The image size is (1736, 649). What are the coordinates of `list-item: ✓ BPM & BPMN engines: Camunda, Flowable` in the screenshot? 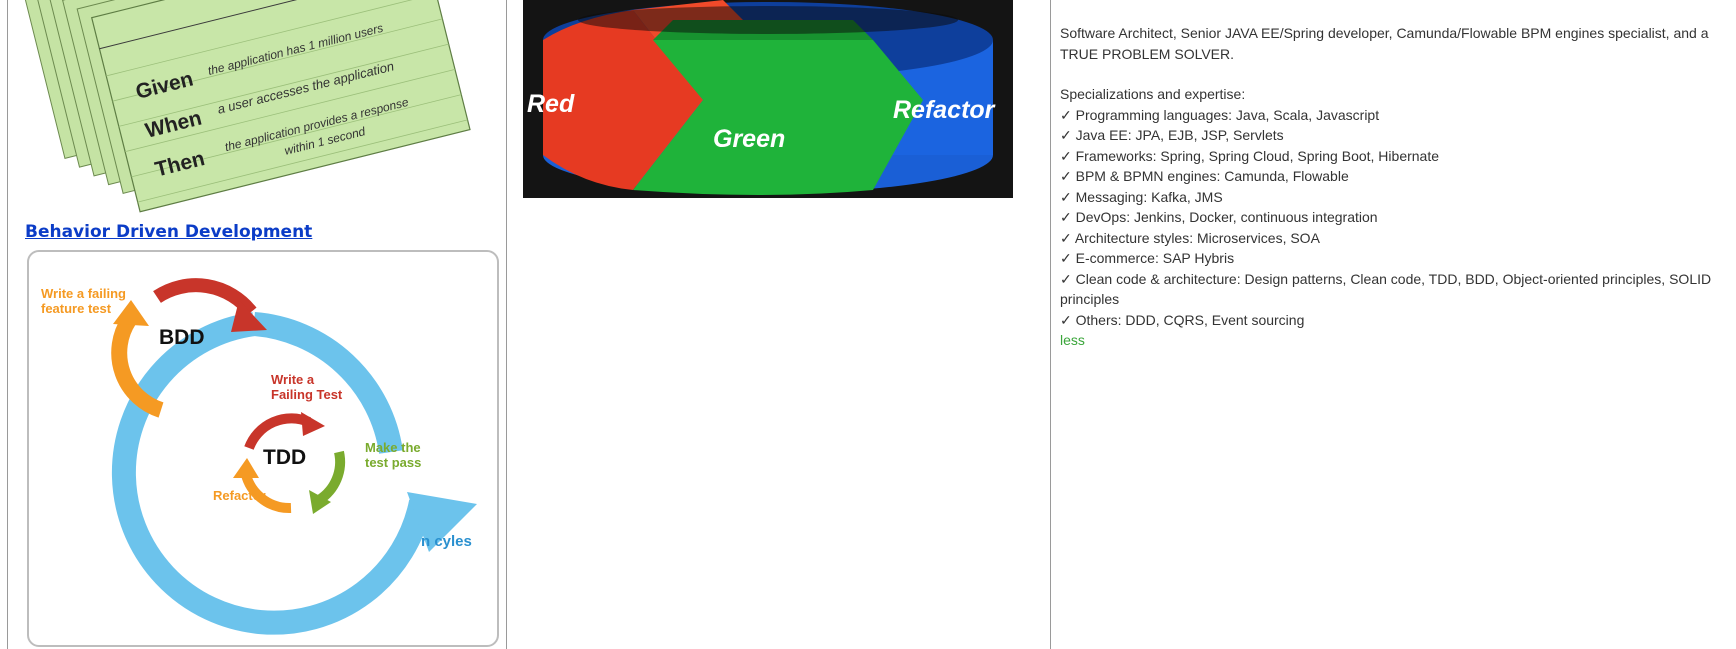 It's located at (1204, 176).